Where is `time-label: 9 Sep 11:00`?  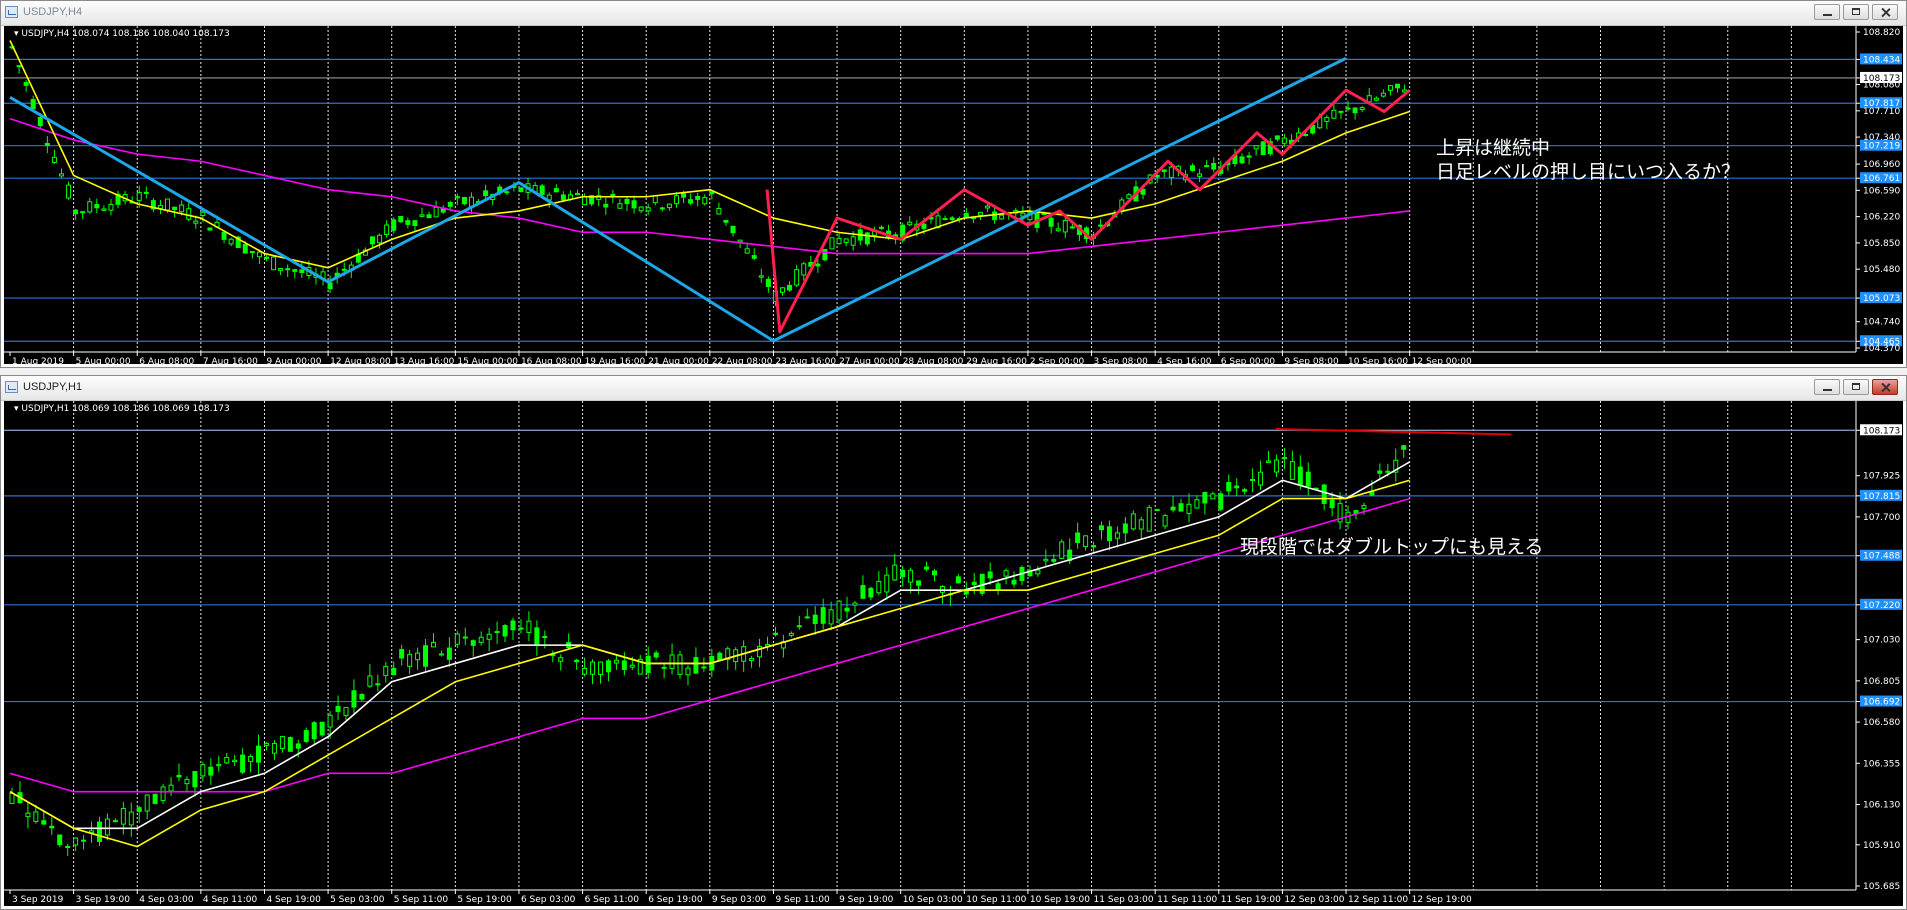 time-label: 9 Sep 11:00 is located at coordinates (802, 900).